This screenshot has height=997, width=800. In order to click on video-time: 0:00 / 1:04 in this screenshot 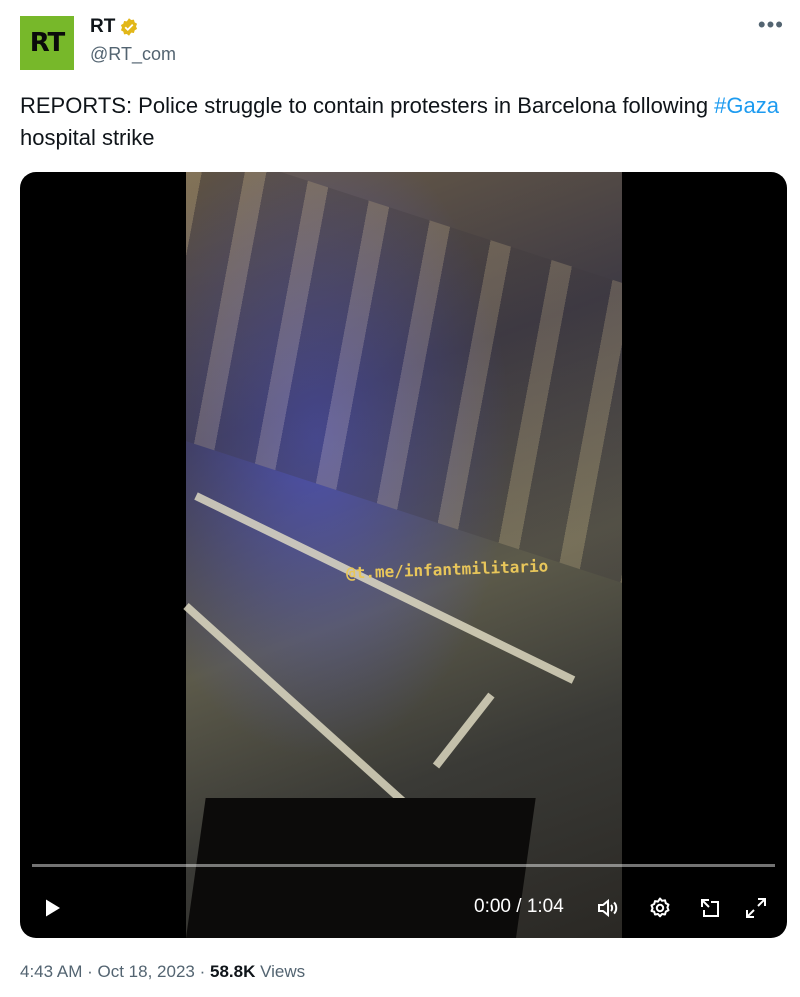, I will do `click(519, 906)`.